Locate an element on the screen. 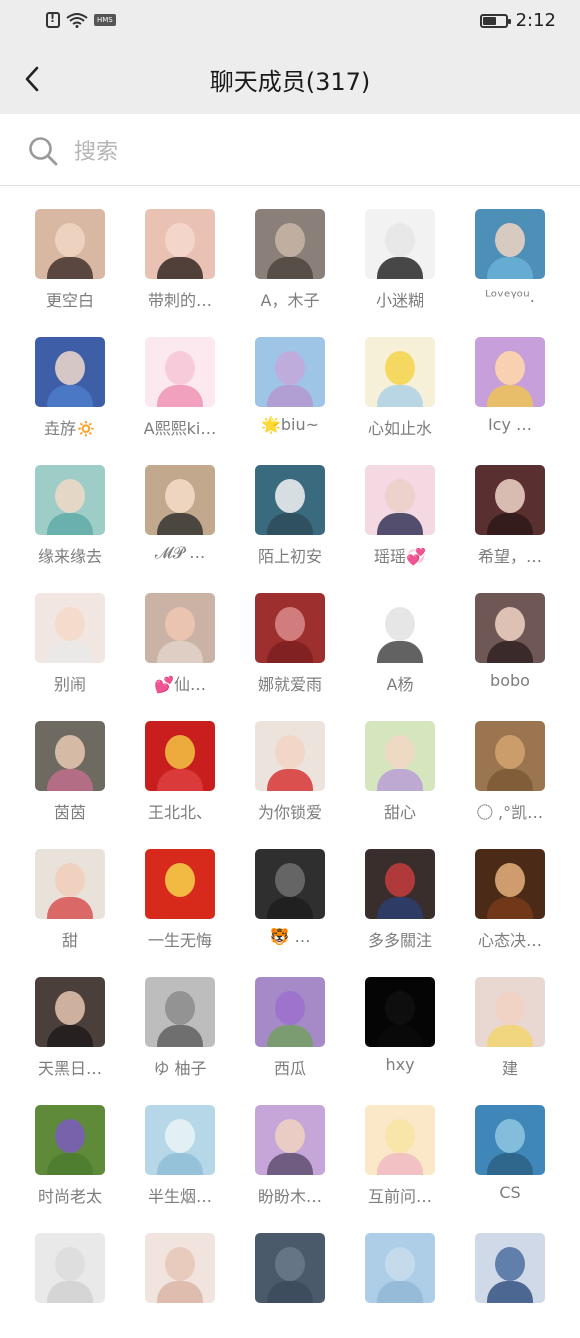  member-item: 缘来缘去 is located at coordinates (70, 504).